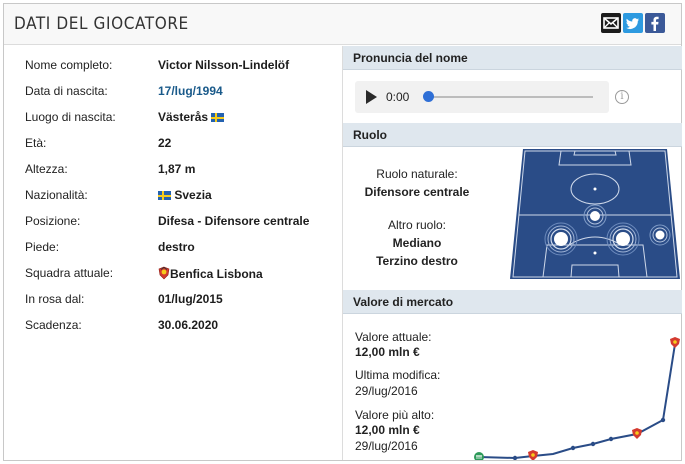 The image size is (685, 464). I want to click on detail-row-contract: Scadenza: 30.06.2020, so click(172, 325).